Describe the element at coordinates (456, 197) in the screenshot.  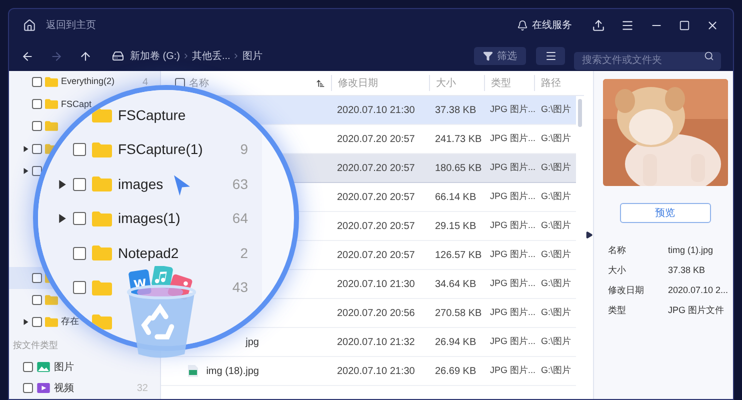
I see `file-size: 66.14 KB` at that location.